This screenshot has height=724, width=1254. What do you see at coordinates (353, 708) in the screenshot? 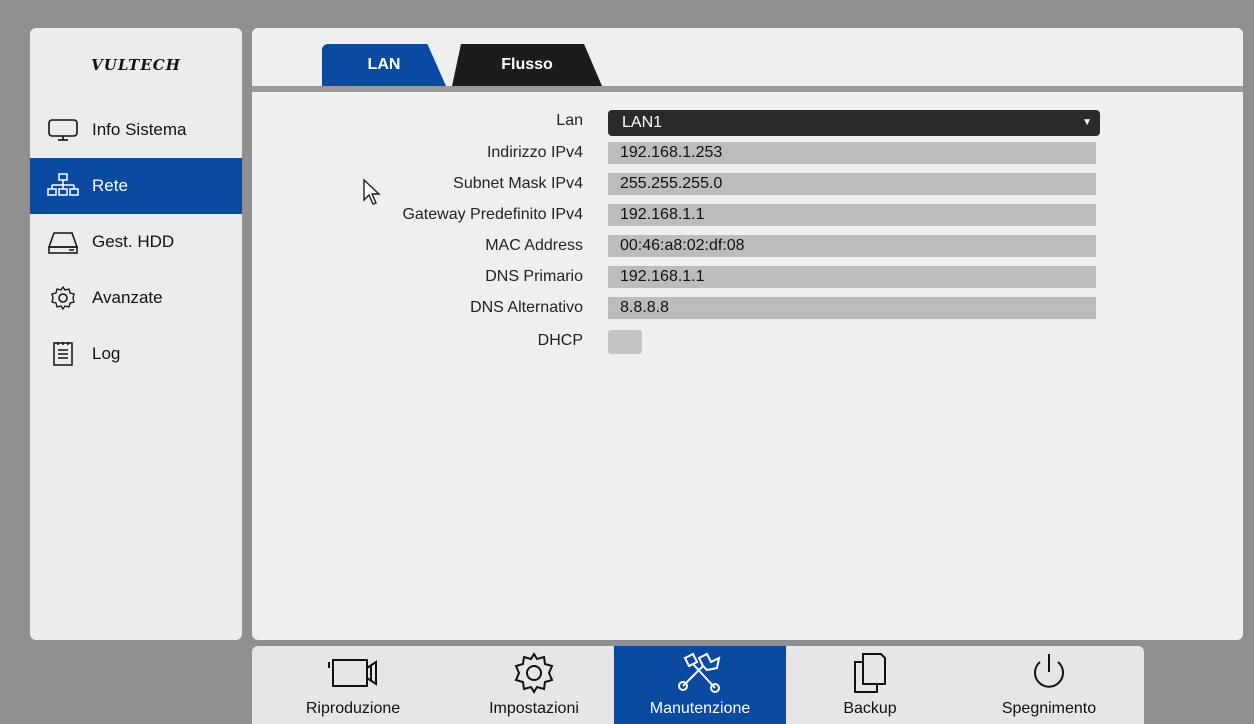
I see `toolbar-label: Riproduzione` at bounding box center [353, 708].